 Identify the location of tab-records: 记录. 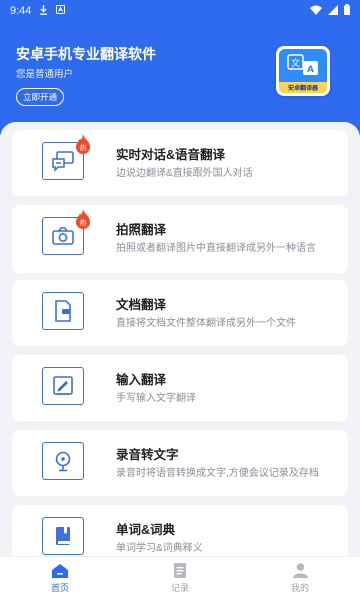
(180, 578).